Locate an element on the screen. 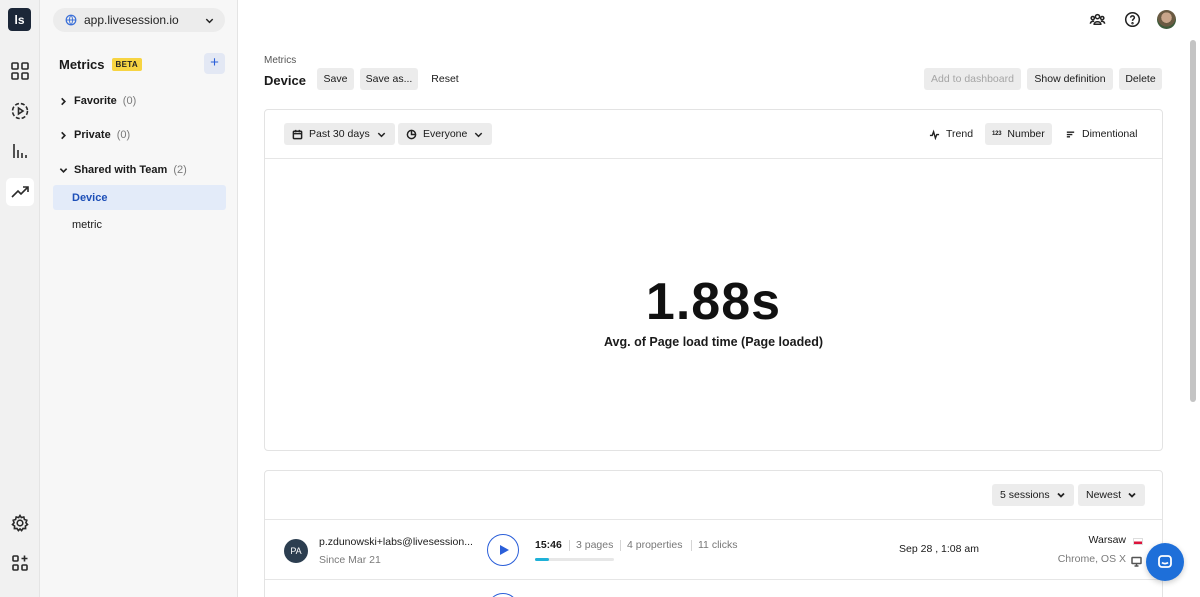  folder-label: Private is located at coordinates (92, 135).